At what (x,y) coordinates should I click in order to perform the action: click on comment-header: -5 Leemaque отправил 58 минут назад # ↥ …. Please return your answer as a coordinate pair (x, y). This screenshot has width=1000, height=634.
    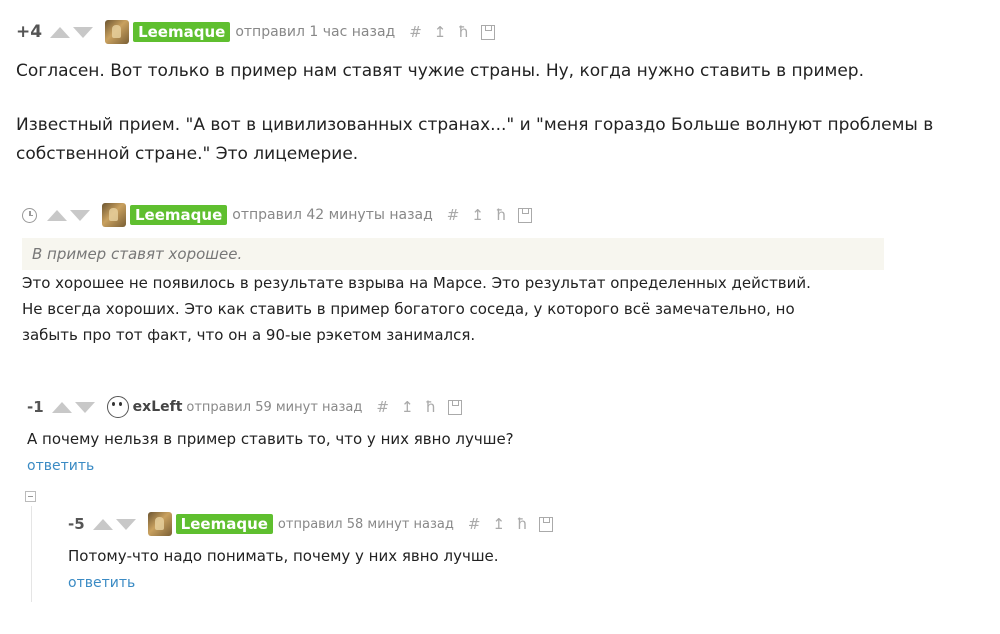
    Looking at the image, I should click on (316, 524).